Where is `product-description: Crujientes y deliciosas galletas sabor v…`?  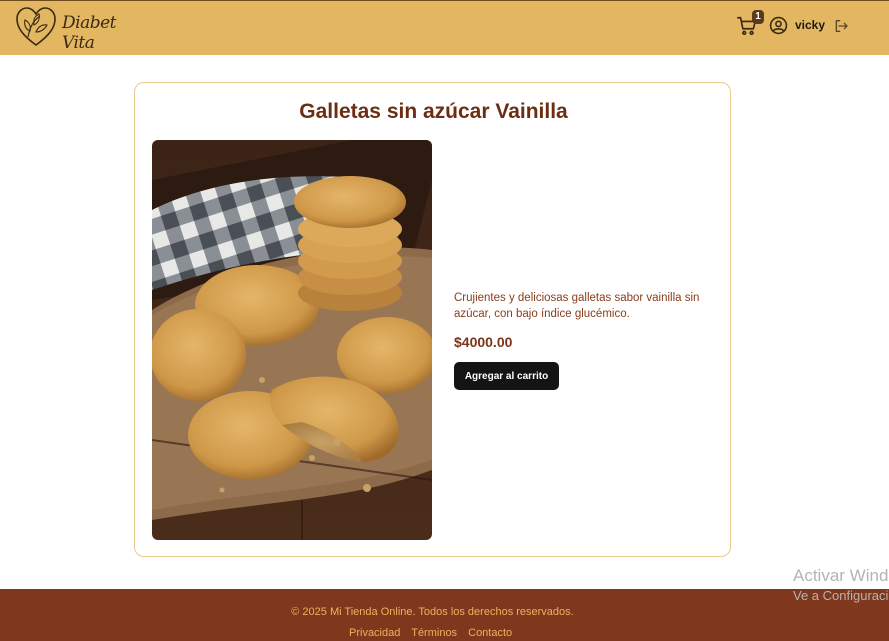 product-description: Crujientes y deliciosas galletas sabor v… is located at coordinates (577, 306).